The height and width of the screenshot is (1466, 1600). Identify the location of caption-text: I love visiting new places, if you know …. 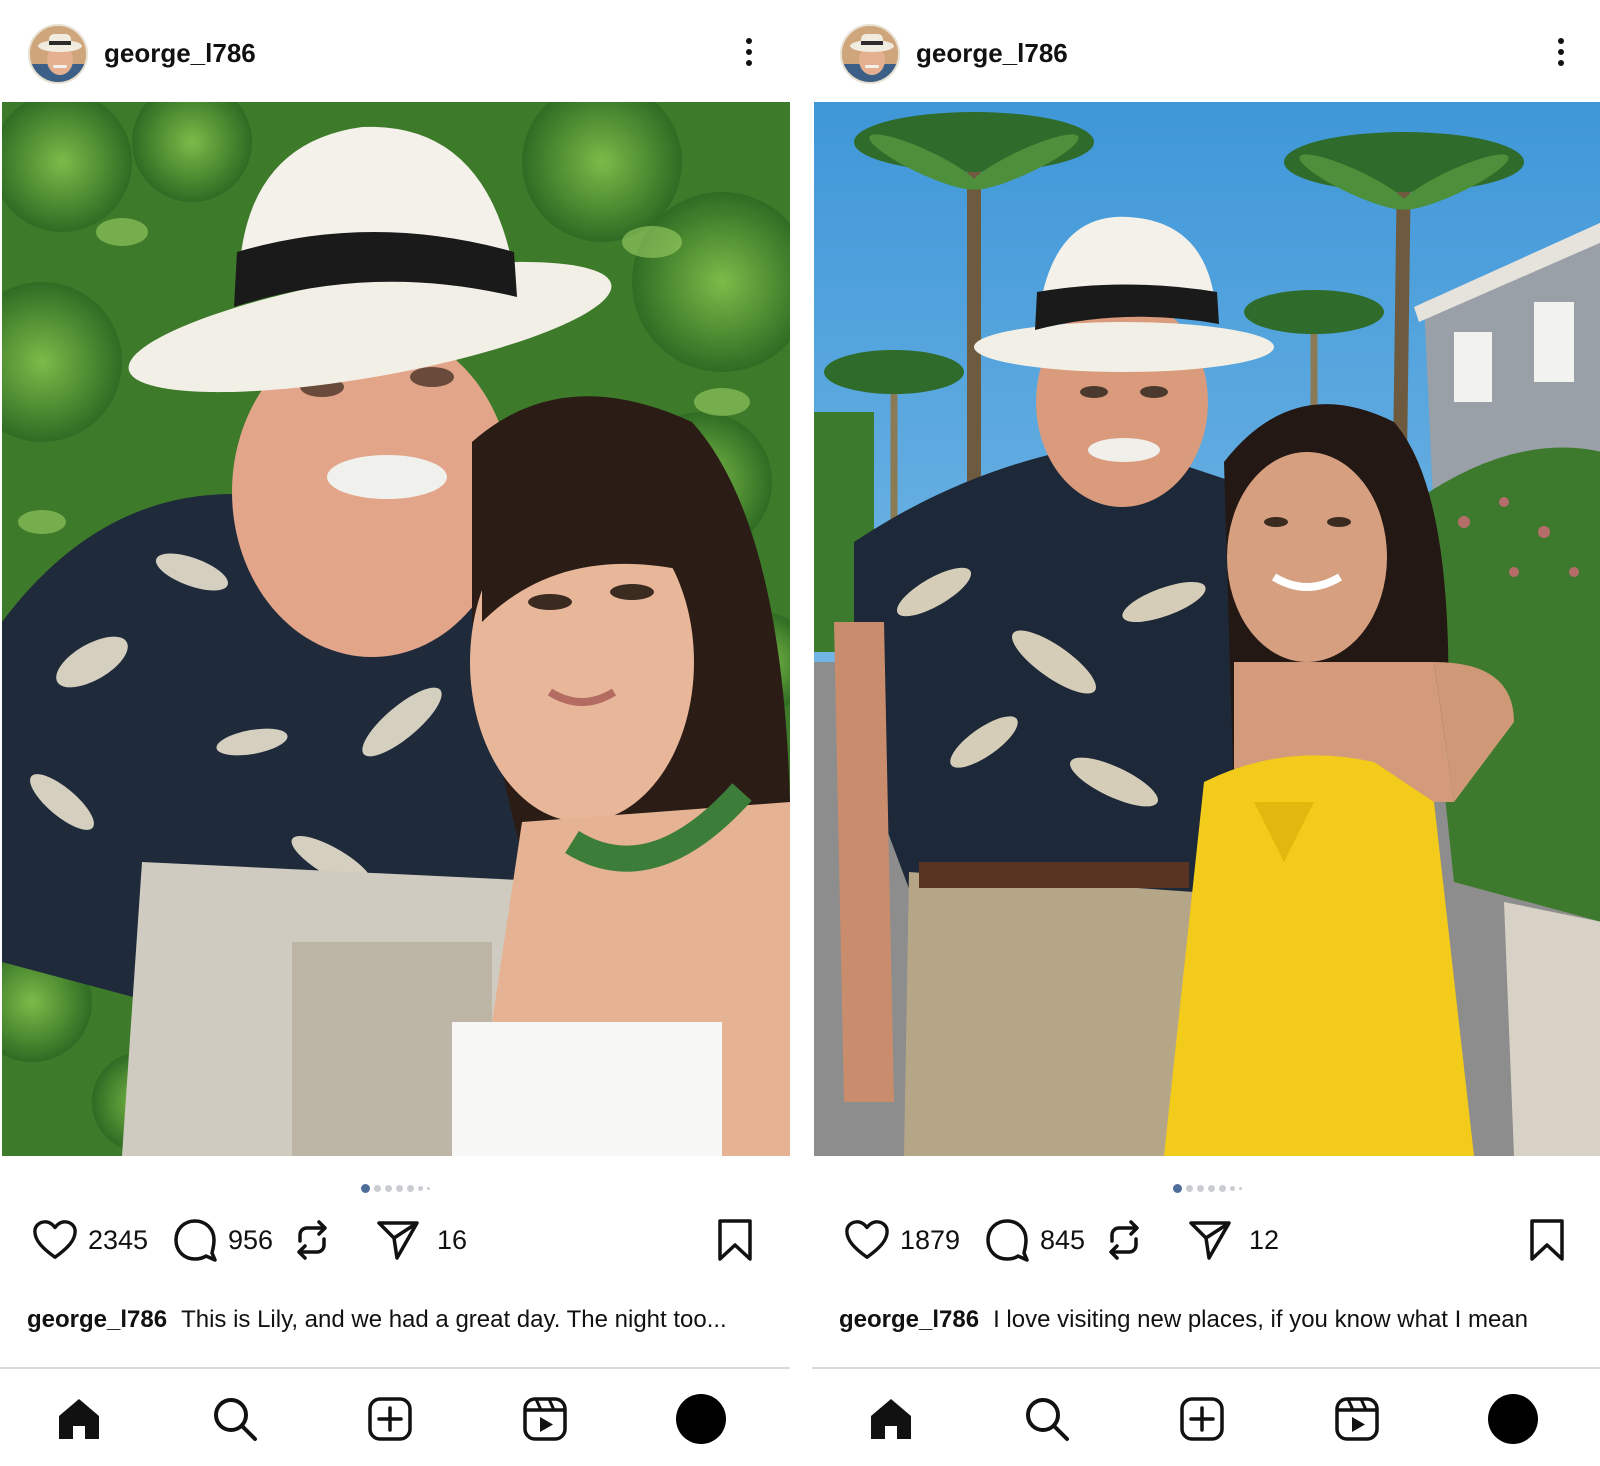
(1261, 1319).